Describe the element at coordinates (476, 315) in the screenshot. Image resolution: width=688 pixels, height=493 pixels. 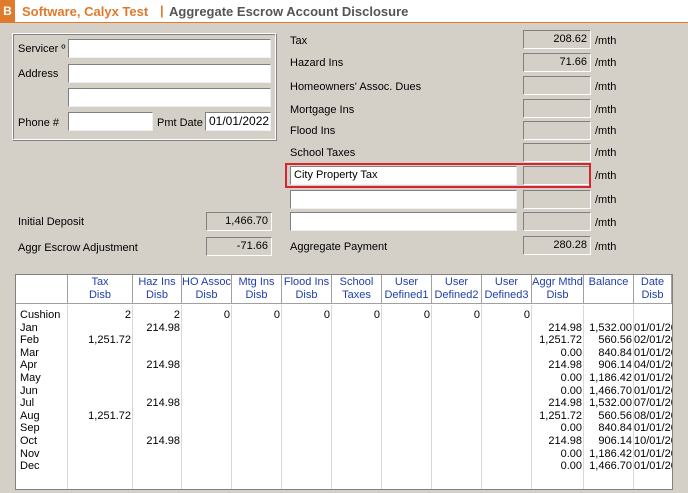
I see `table-cell-user-defined2: 0` at that location.